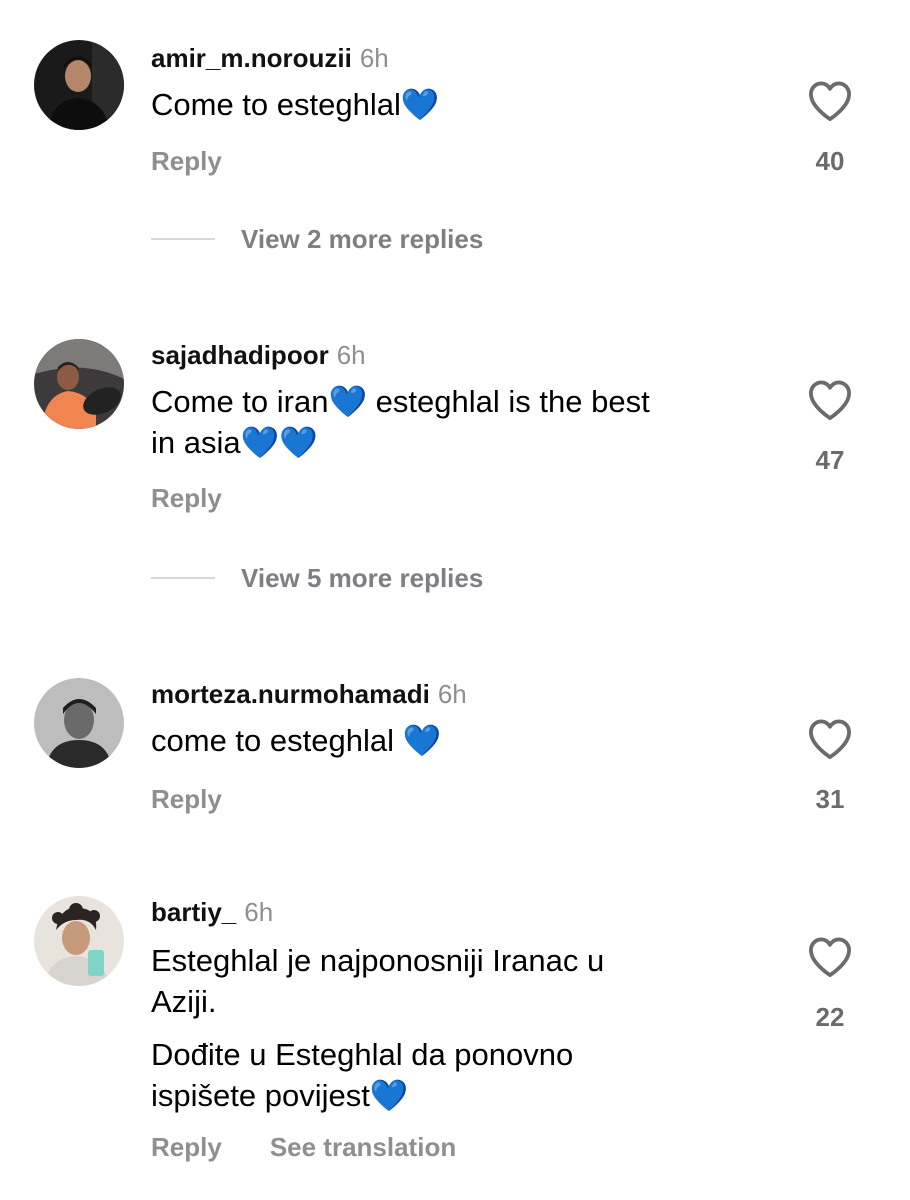  I want to click on like-count: 40, so click(830, 161).